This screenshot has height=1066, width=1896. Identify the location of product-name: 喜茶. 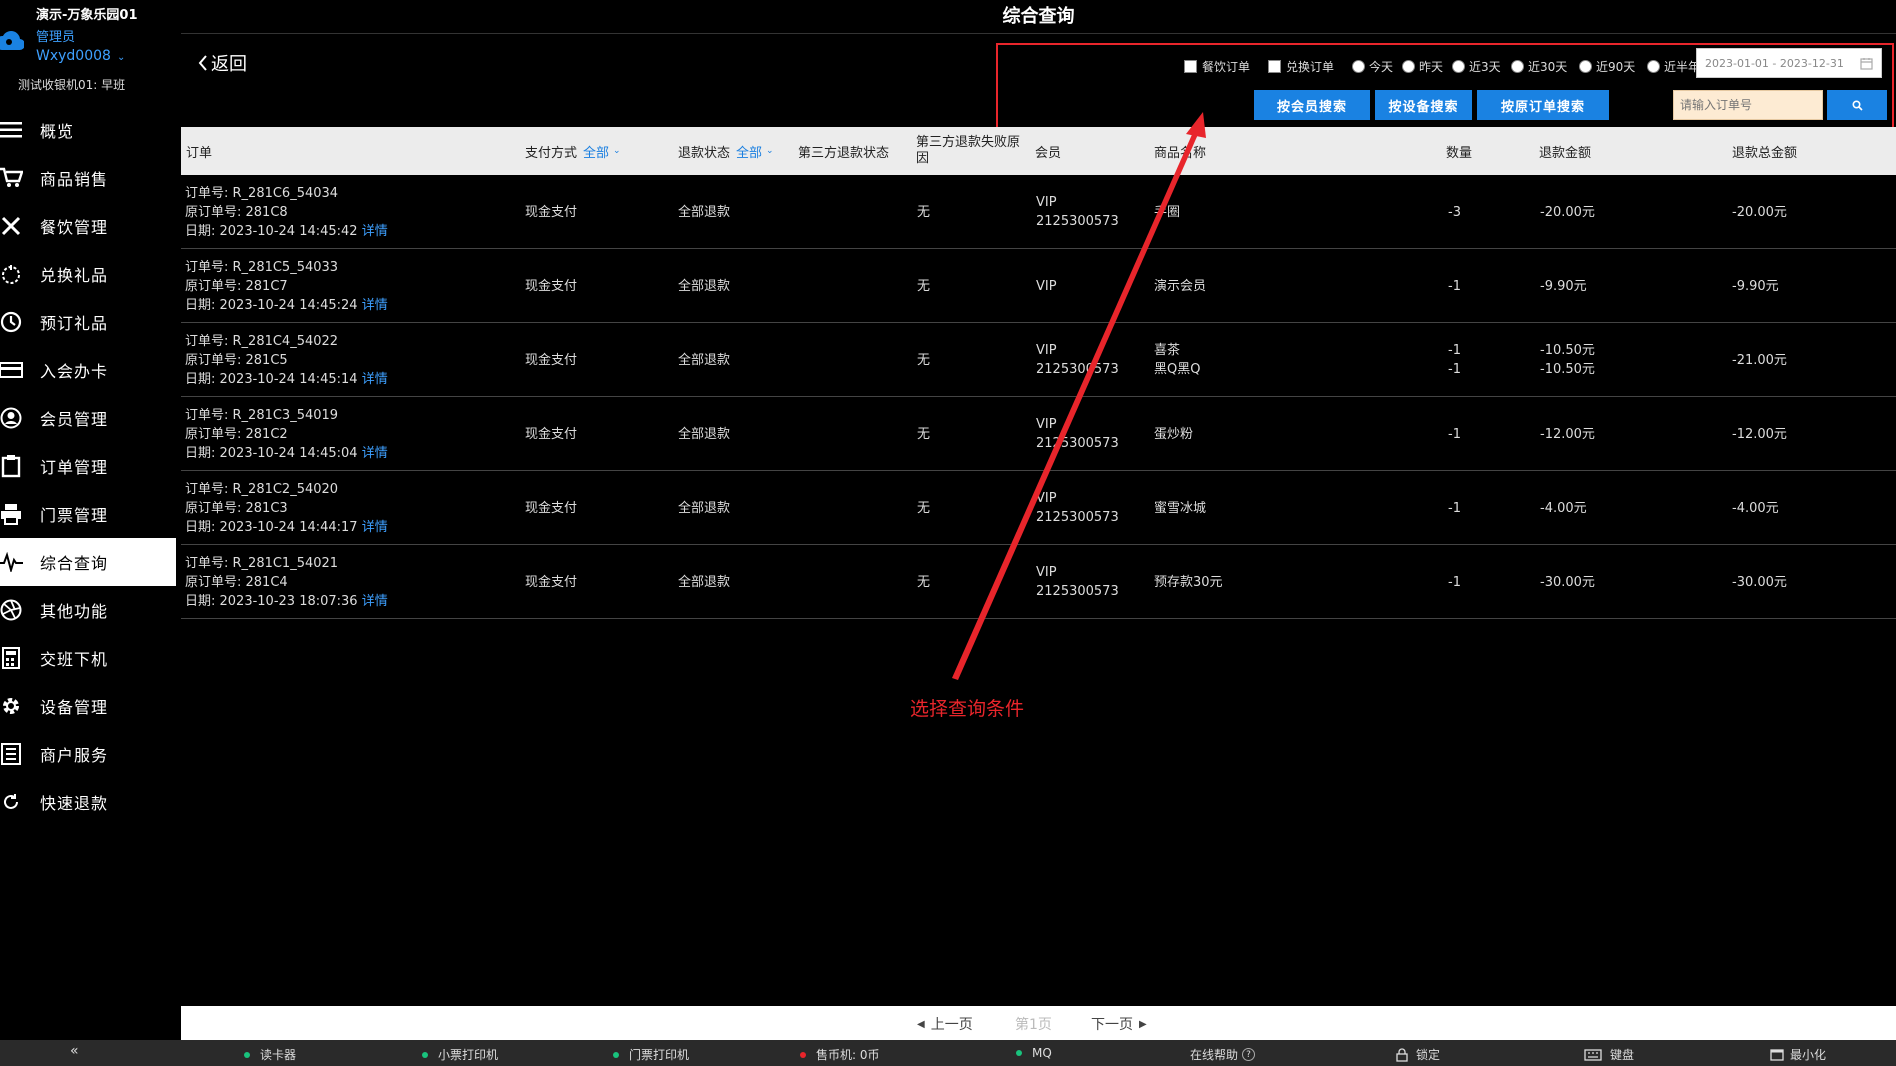
(1167, 350).